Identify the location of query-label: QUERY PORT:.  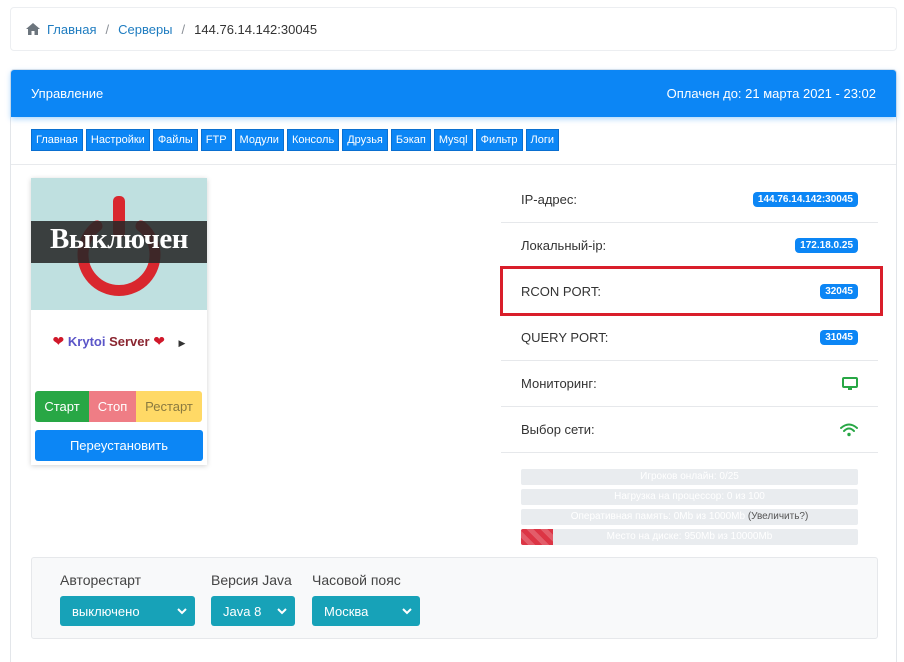
(565, 337).